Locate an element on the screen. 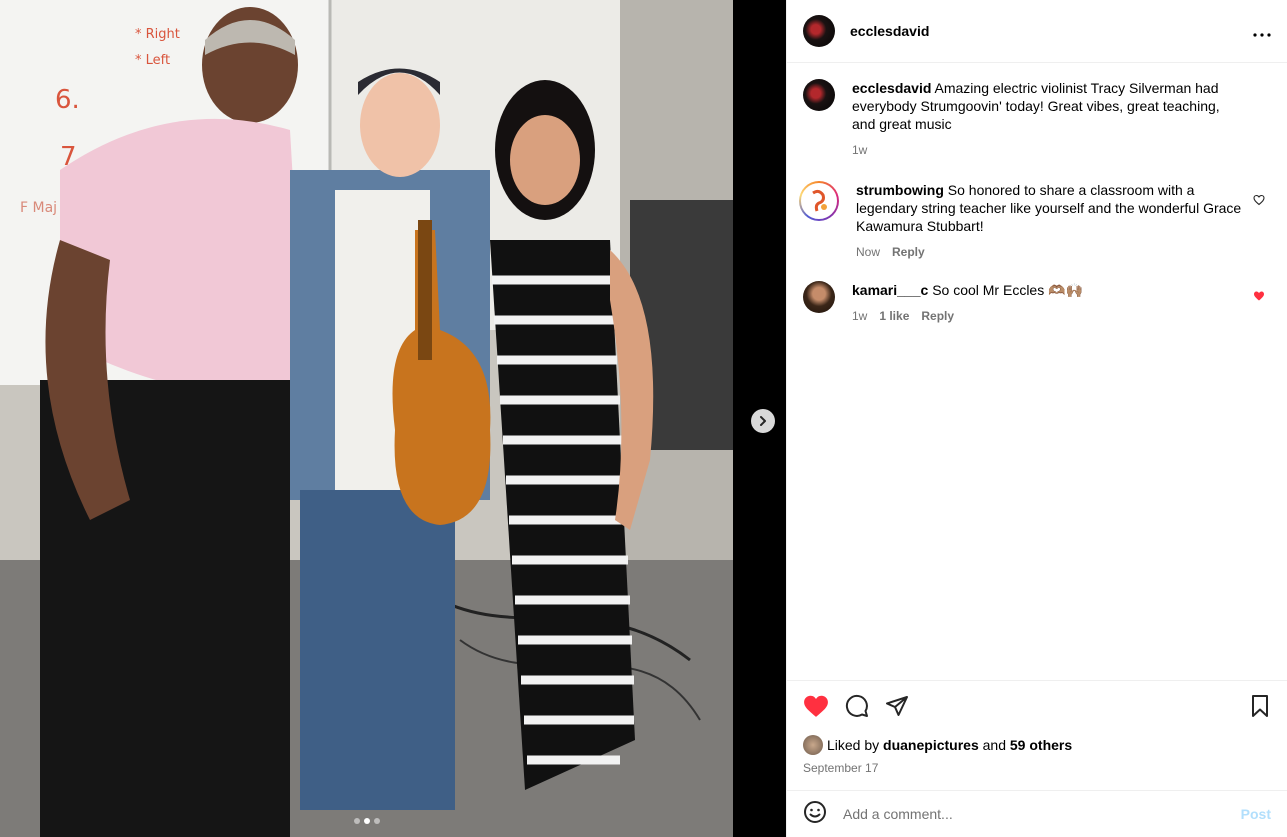 The image size is (1287, 837). caption-avatar is located at coordinates (819, 95).